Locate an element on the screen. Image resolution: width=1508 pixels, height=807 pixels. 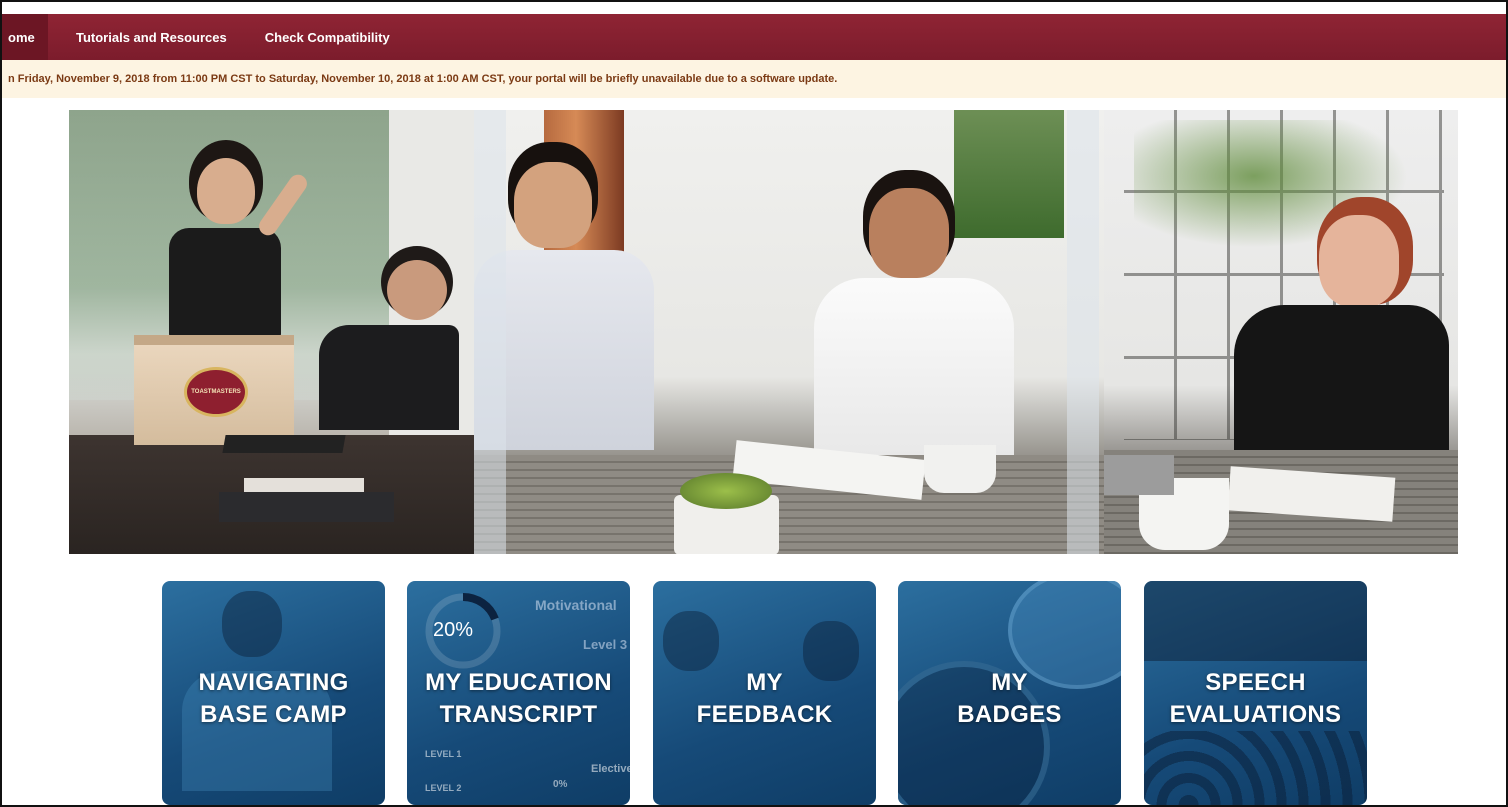
presenter-head is located at coordinates (226, 191).